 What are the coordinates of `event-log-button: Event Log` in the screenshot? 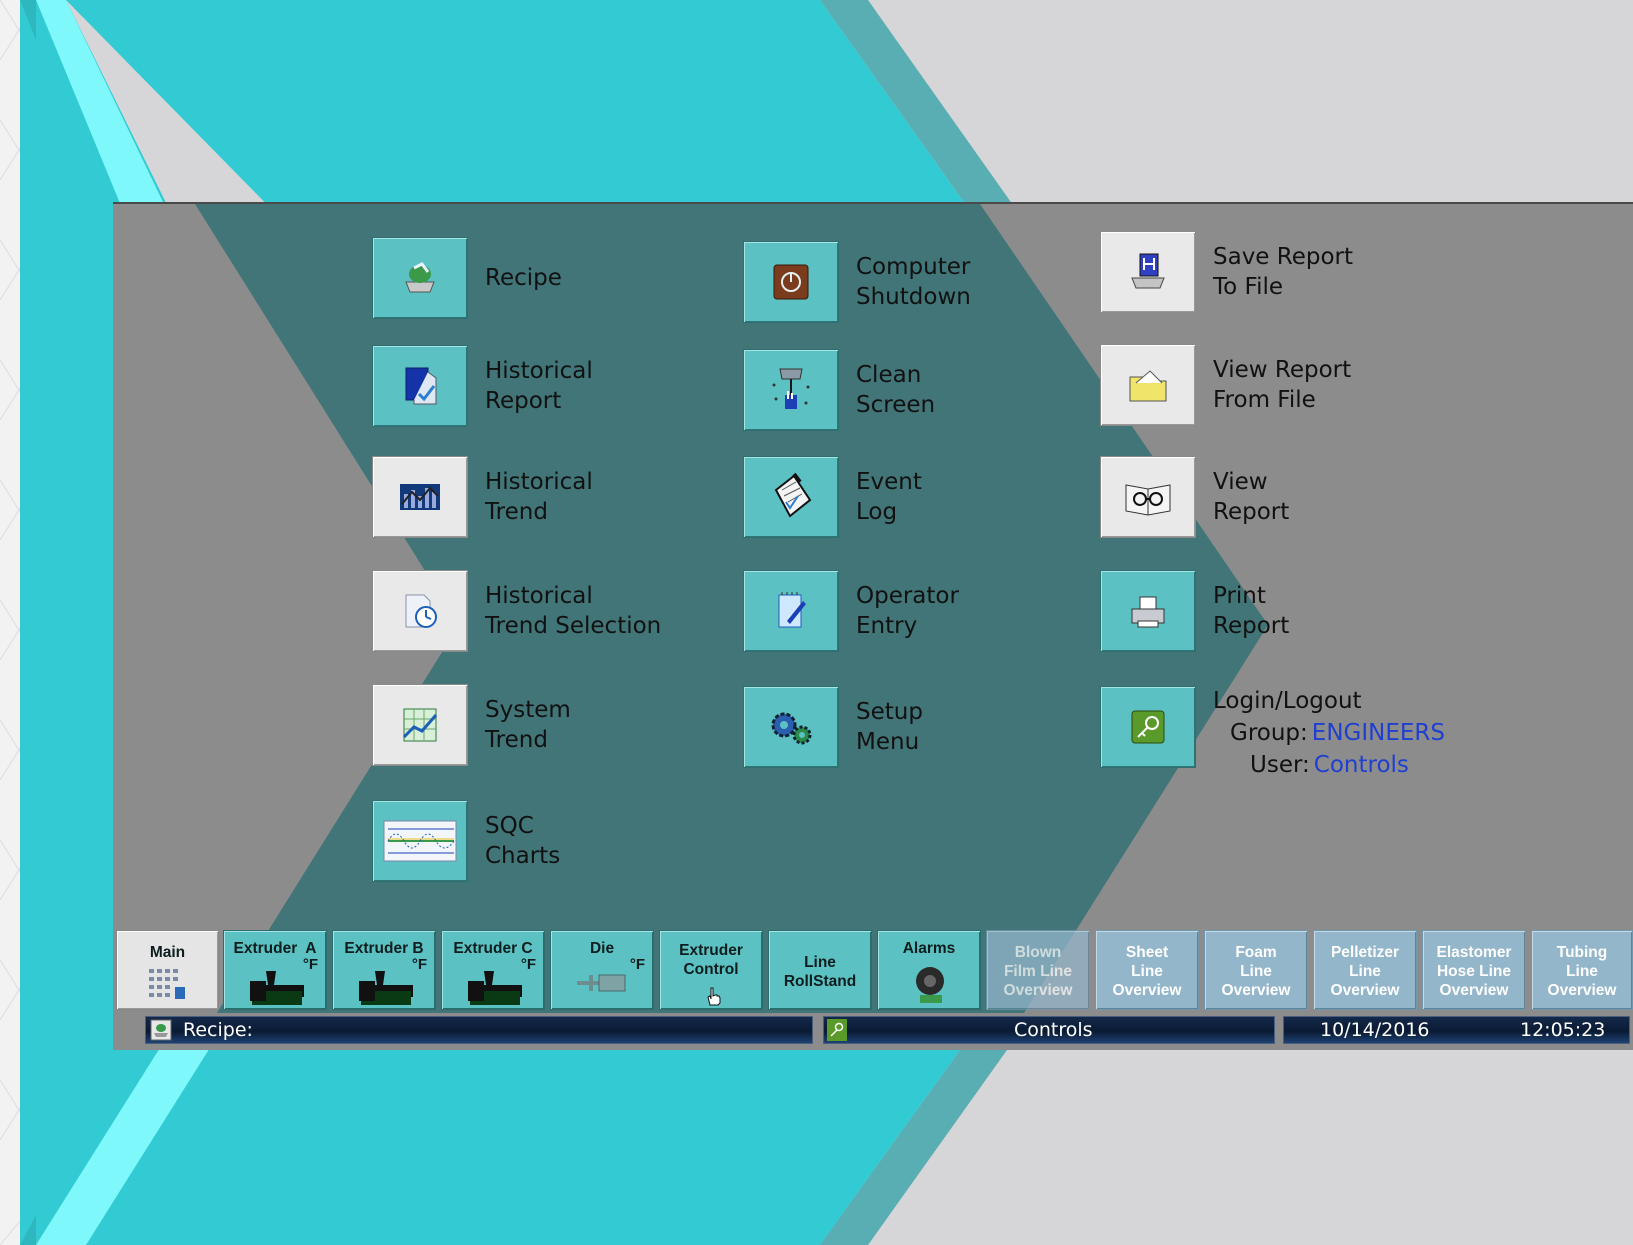 It's located at (832, 497).